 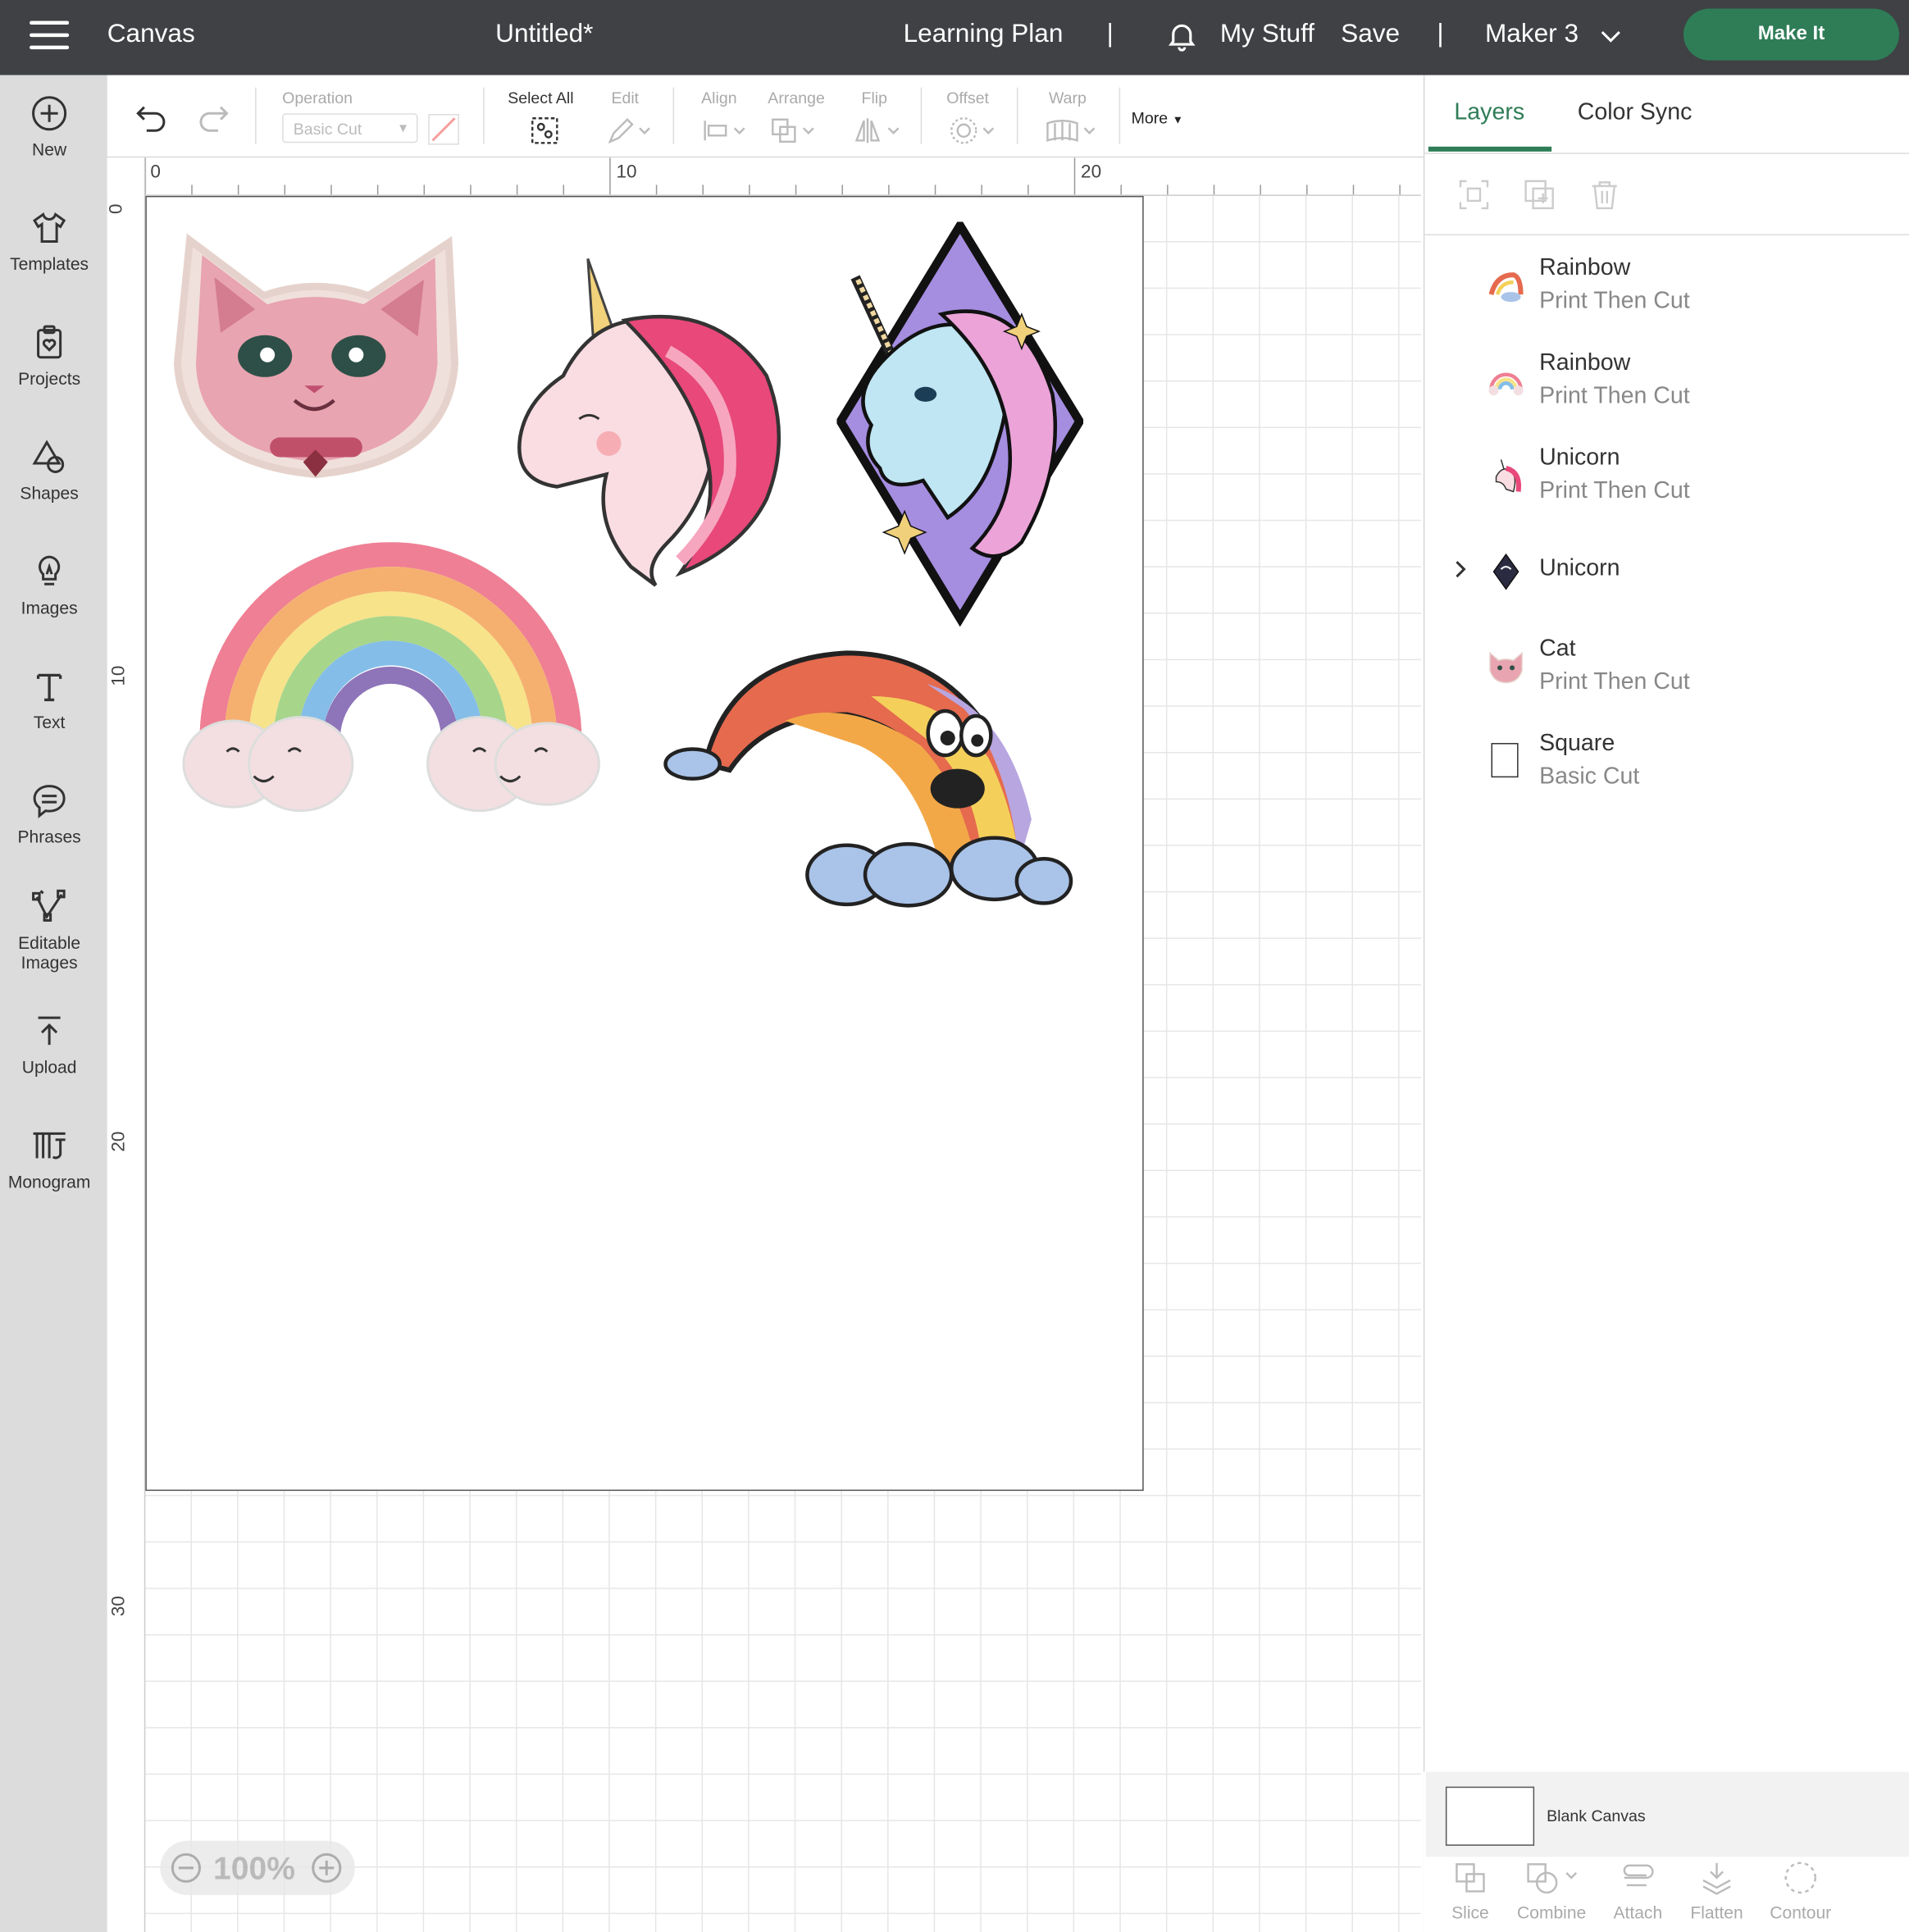 I want to click on monogram-icon, so click(x=49, y=1146).